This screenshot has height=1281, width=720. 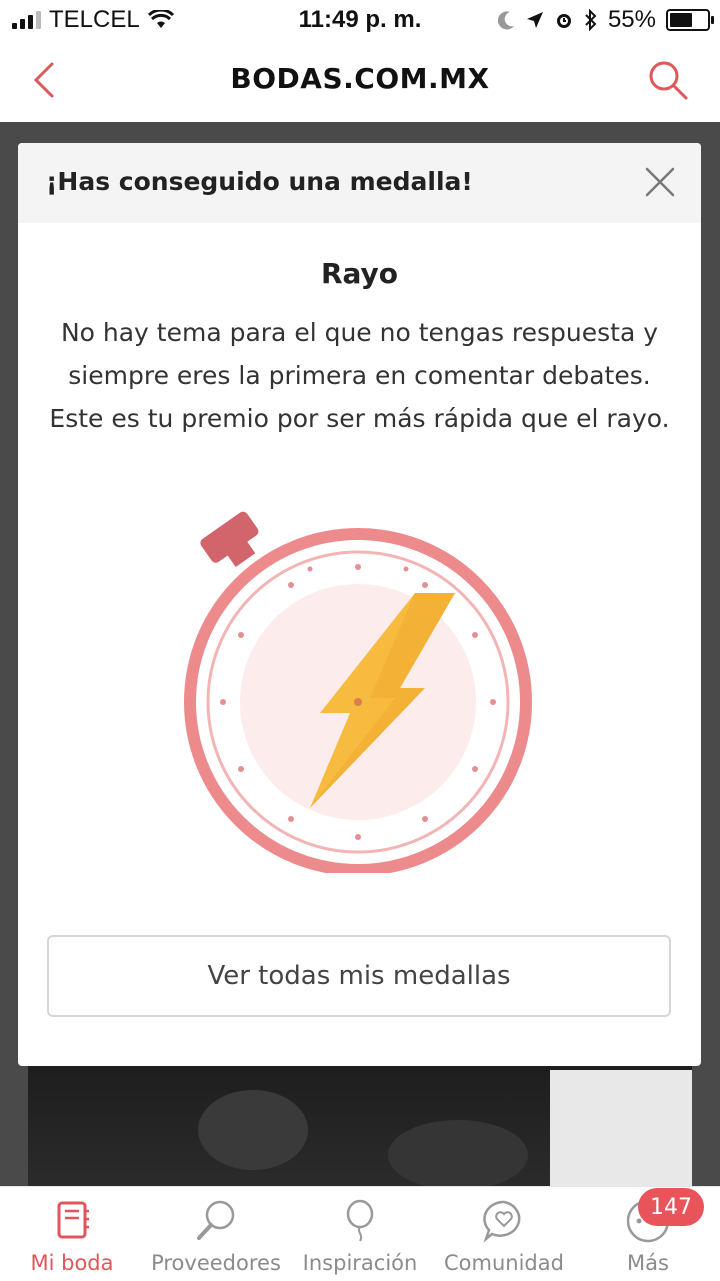 I want to click on dialog-title: ¡Has conseguido una medalla!, so click(x=259, y=181).